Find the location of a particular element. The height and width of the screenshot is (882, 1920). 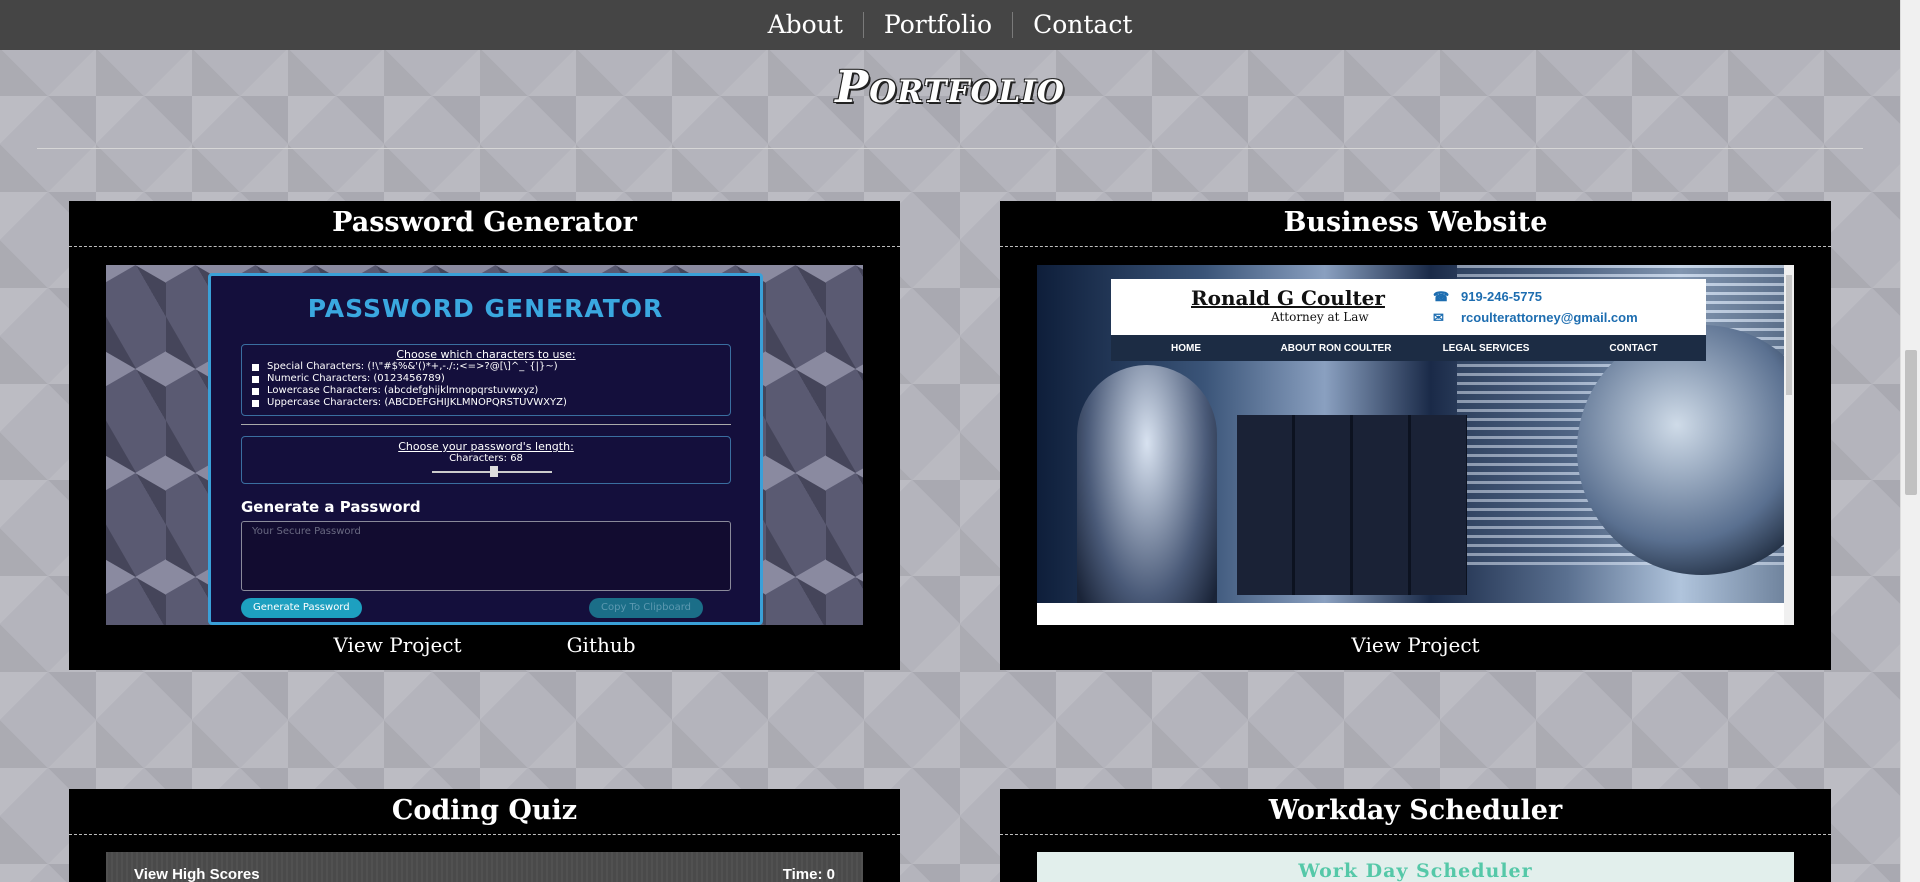

card-title: Business Website is located at coordinates (1415, 224).